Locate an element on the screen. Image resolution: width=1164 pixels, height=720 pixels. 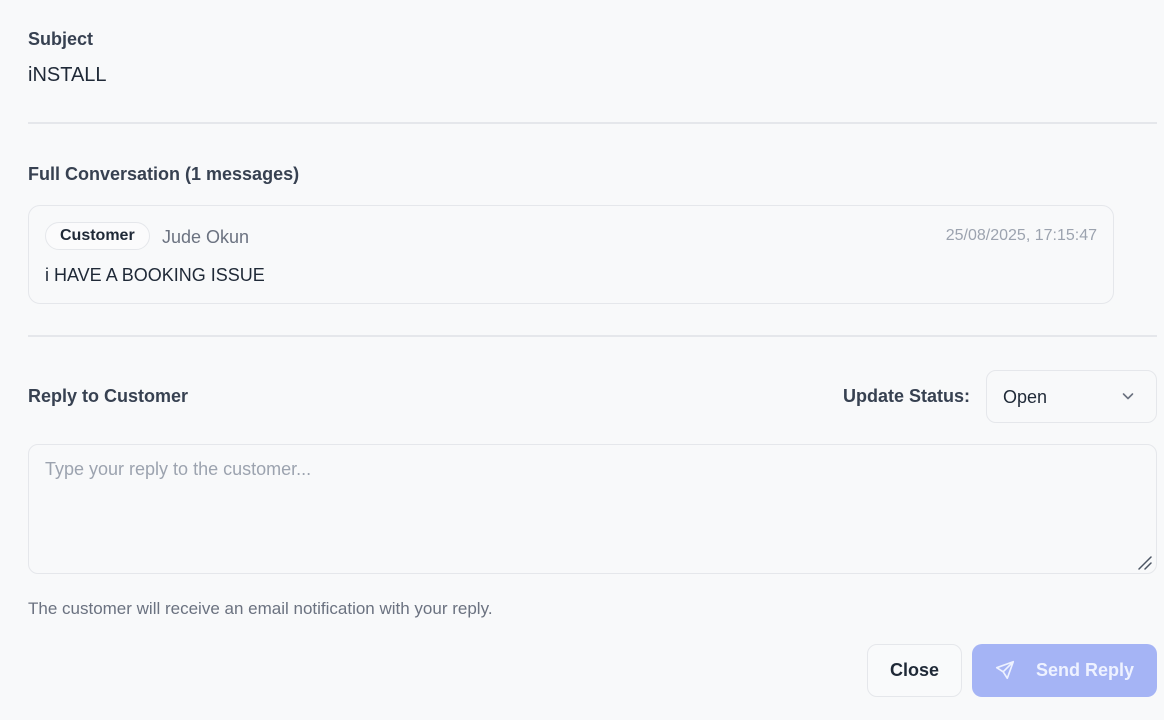
reply-heading: Reply to Customer is located at coordinates (108, 396).